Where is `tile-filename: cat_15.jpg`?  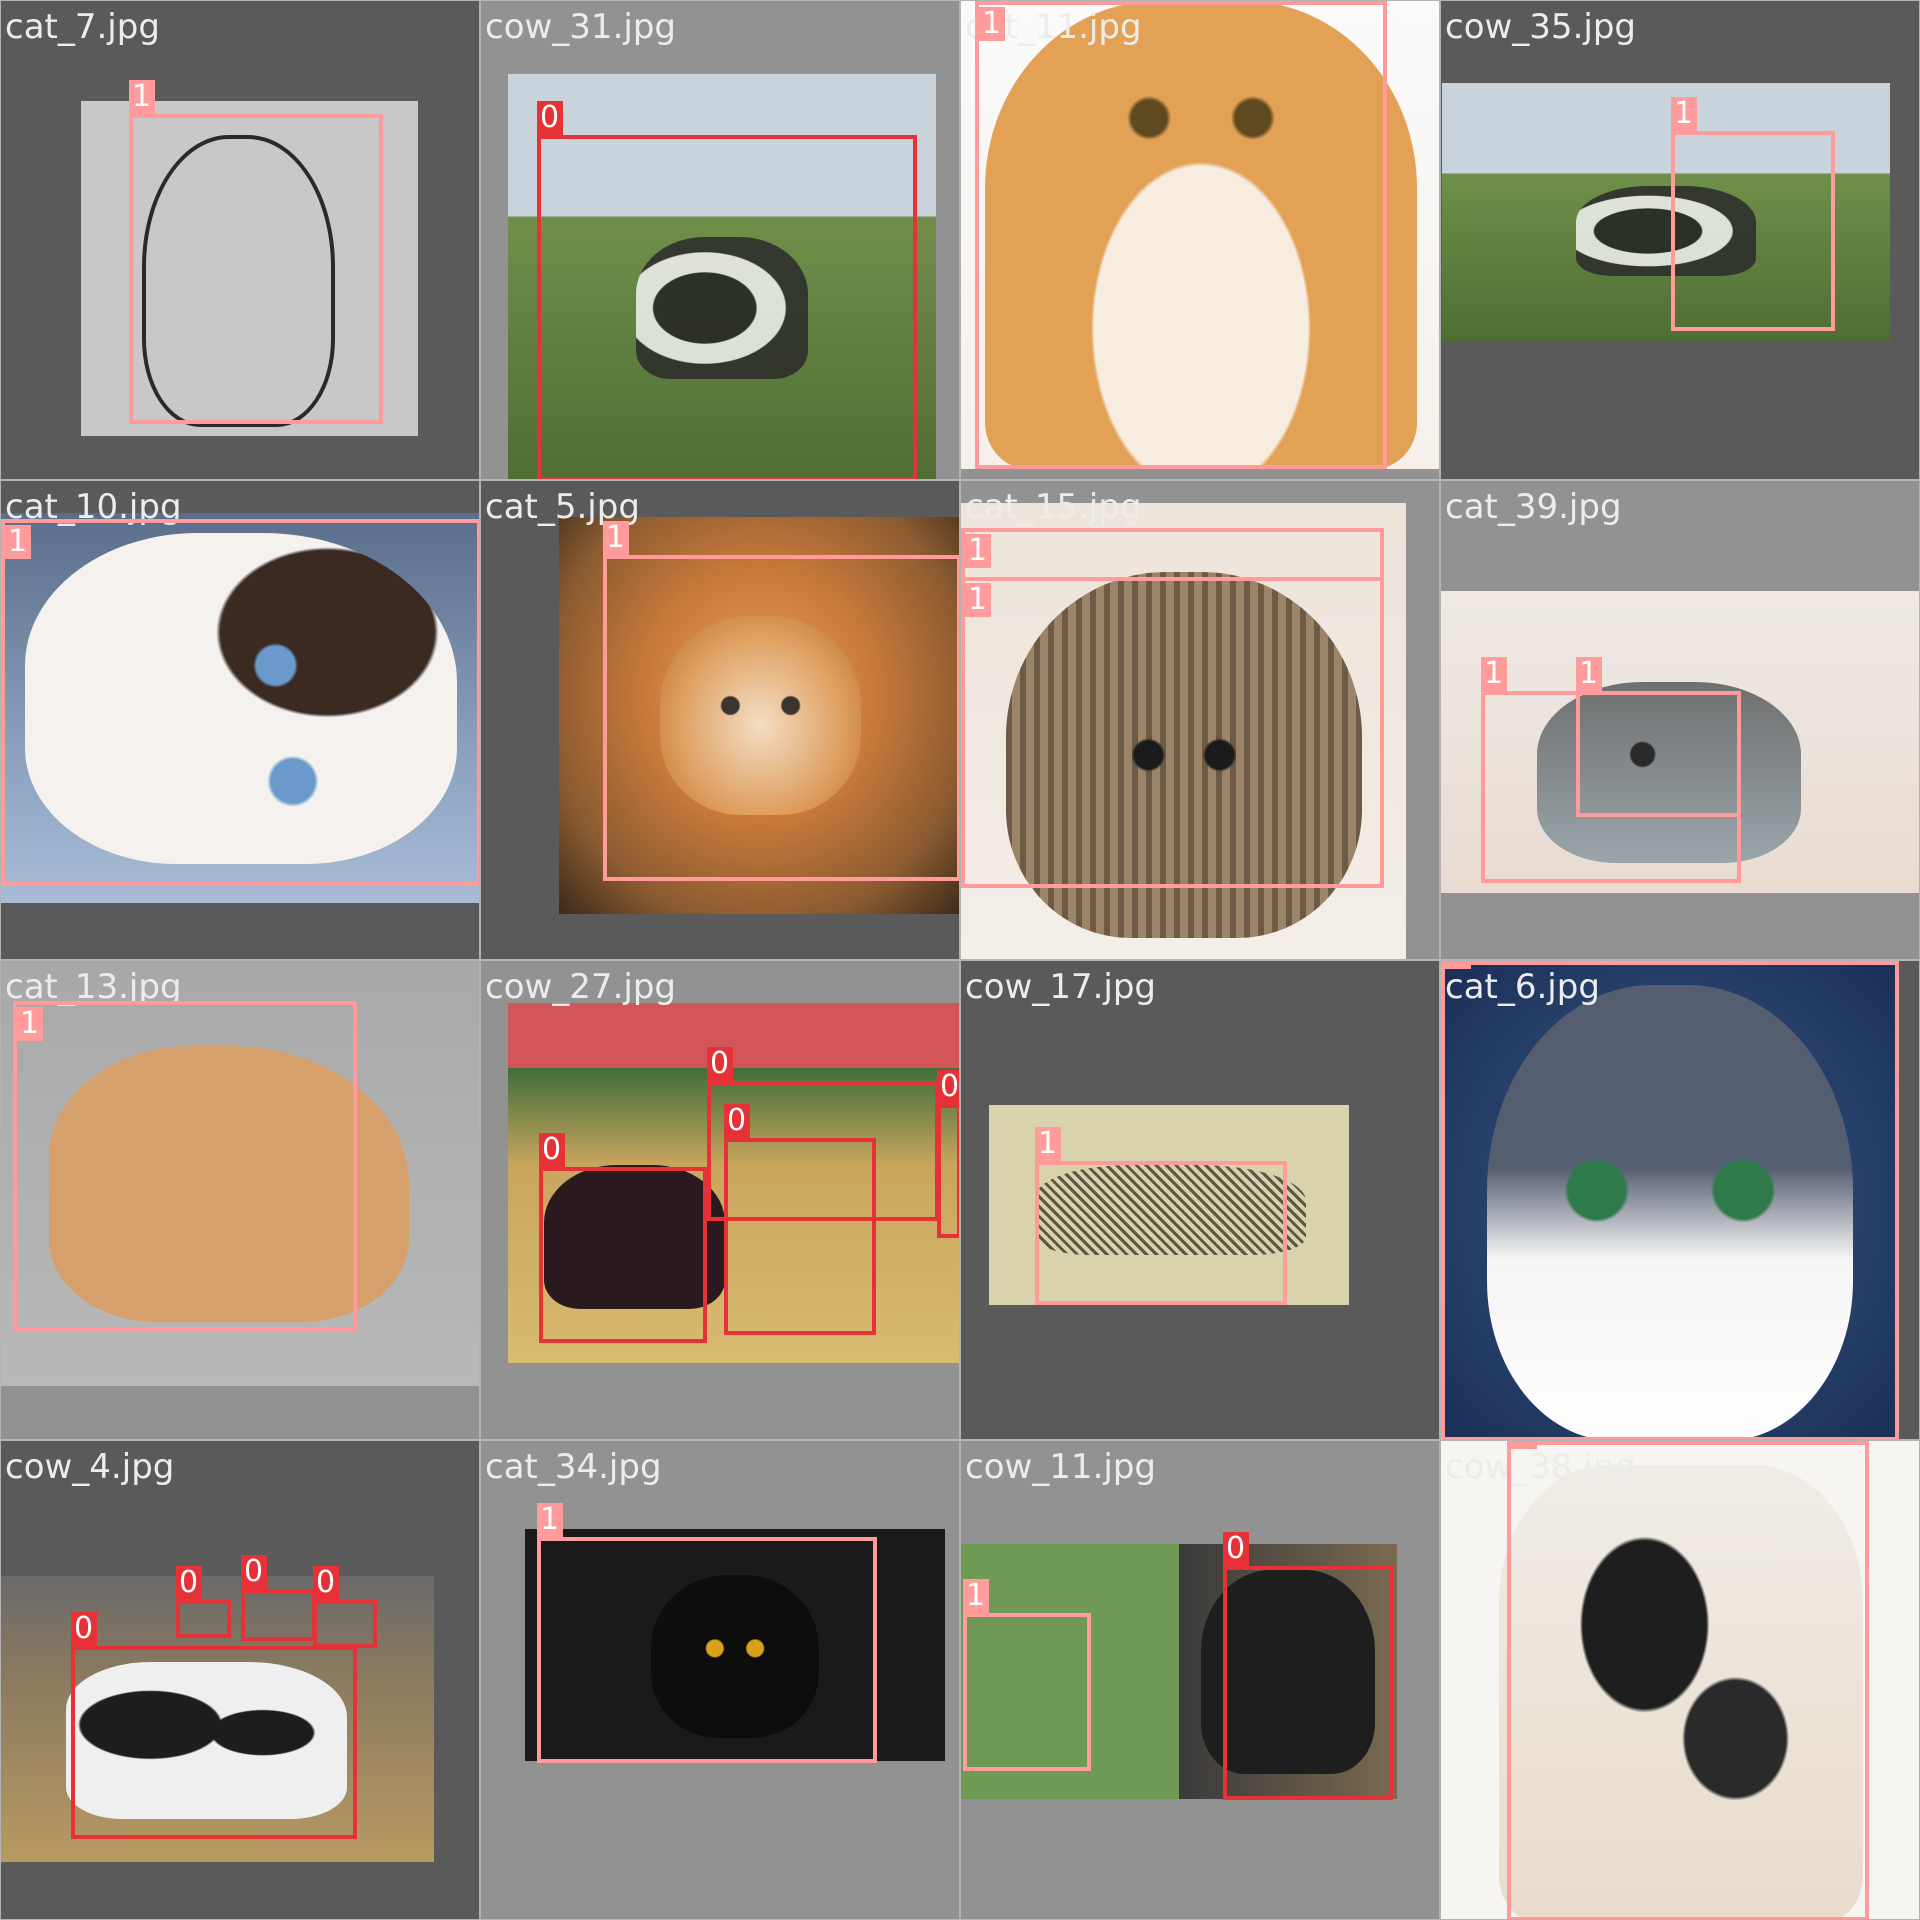 tile-filename: cat_15.jpg is located at coordinates (1053, 507).